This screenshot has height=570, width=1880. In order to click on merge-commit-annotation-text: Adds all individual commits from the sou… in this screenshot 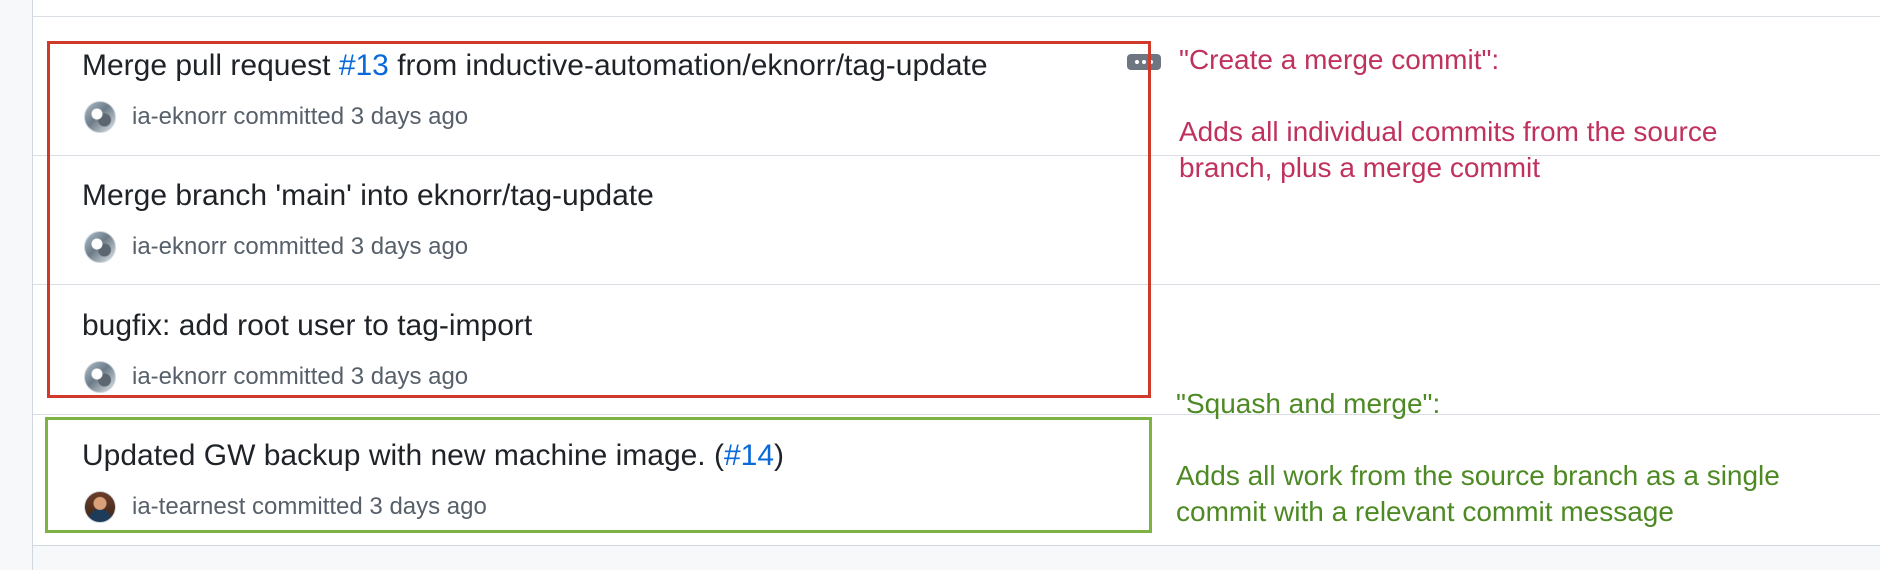, I will do `click(1448, 131)`.